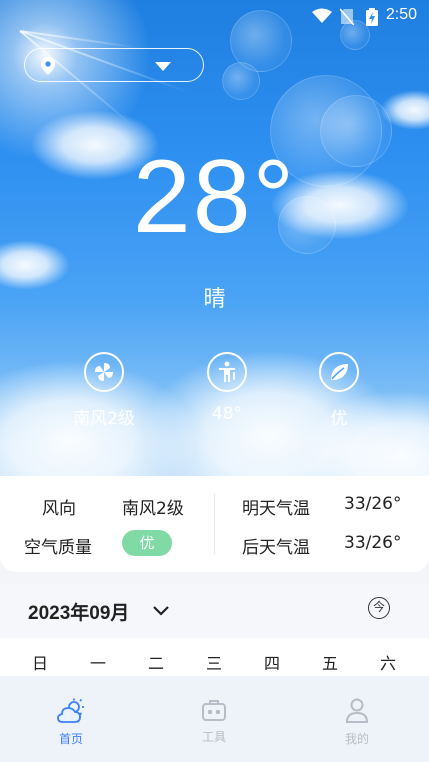 The image size is (429, 762). What do you see at coordinates (214, 611) in the screenshot?
I see `calendar-header: 2023年09月 今` at bounding box center [214, 611].